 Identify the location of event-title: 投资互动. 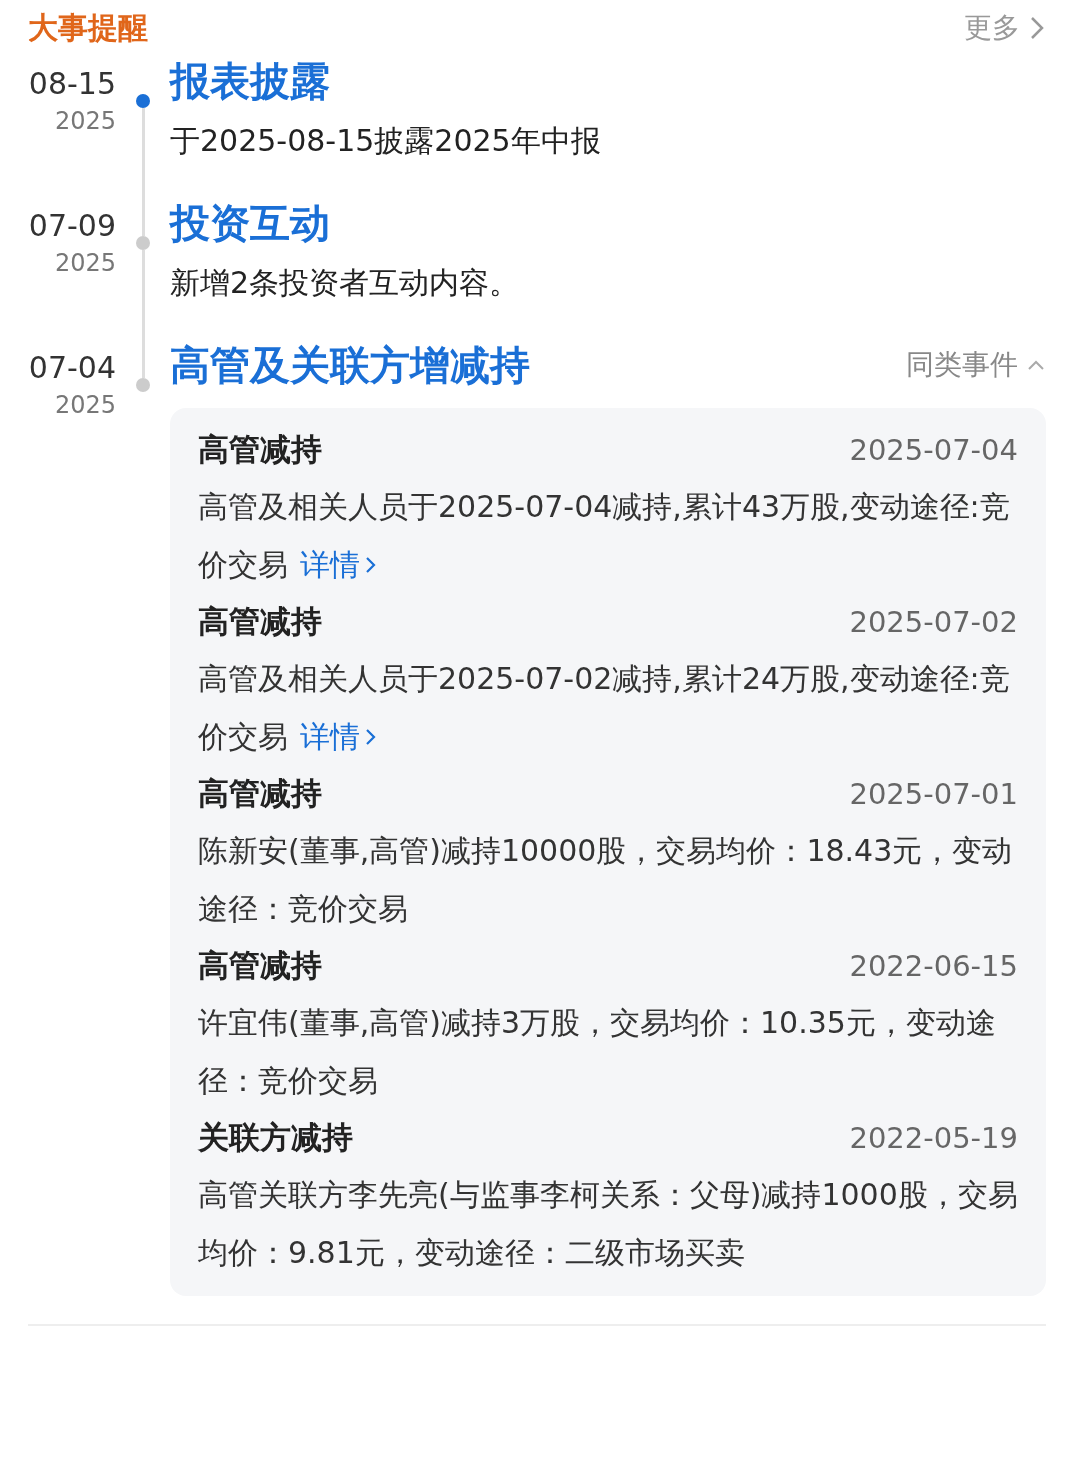
(250, 223).